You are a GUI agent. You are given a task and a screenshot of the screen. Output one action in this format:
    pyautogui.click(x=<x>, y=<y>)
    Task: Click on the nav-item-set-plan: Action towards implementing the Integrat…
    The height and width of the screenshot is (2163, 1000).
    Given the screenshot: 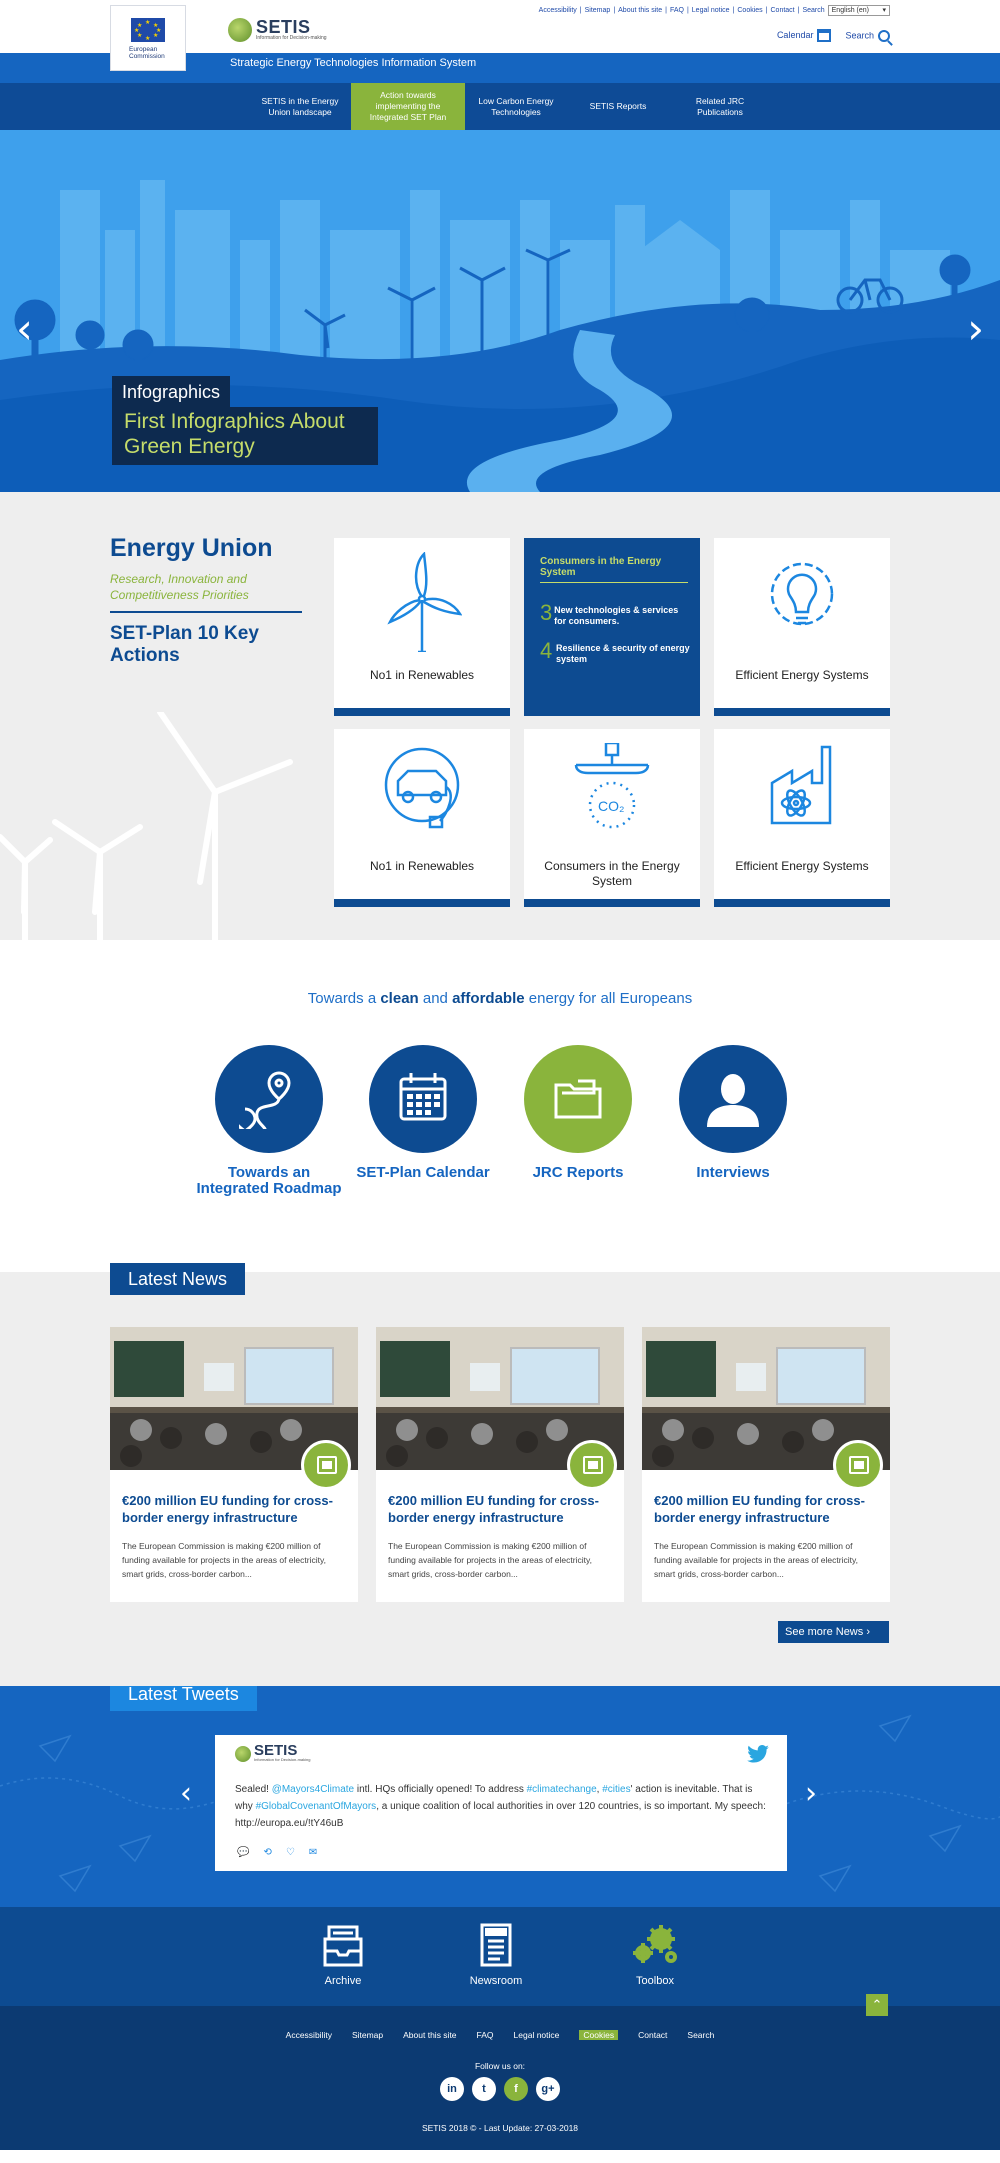 What is the action you would take?
    pyautogui.click(x=408, y=106)
    